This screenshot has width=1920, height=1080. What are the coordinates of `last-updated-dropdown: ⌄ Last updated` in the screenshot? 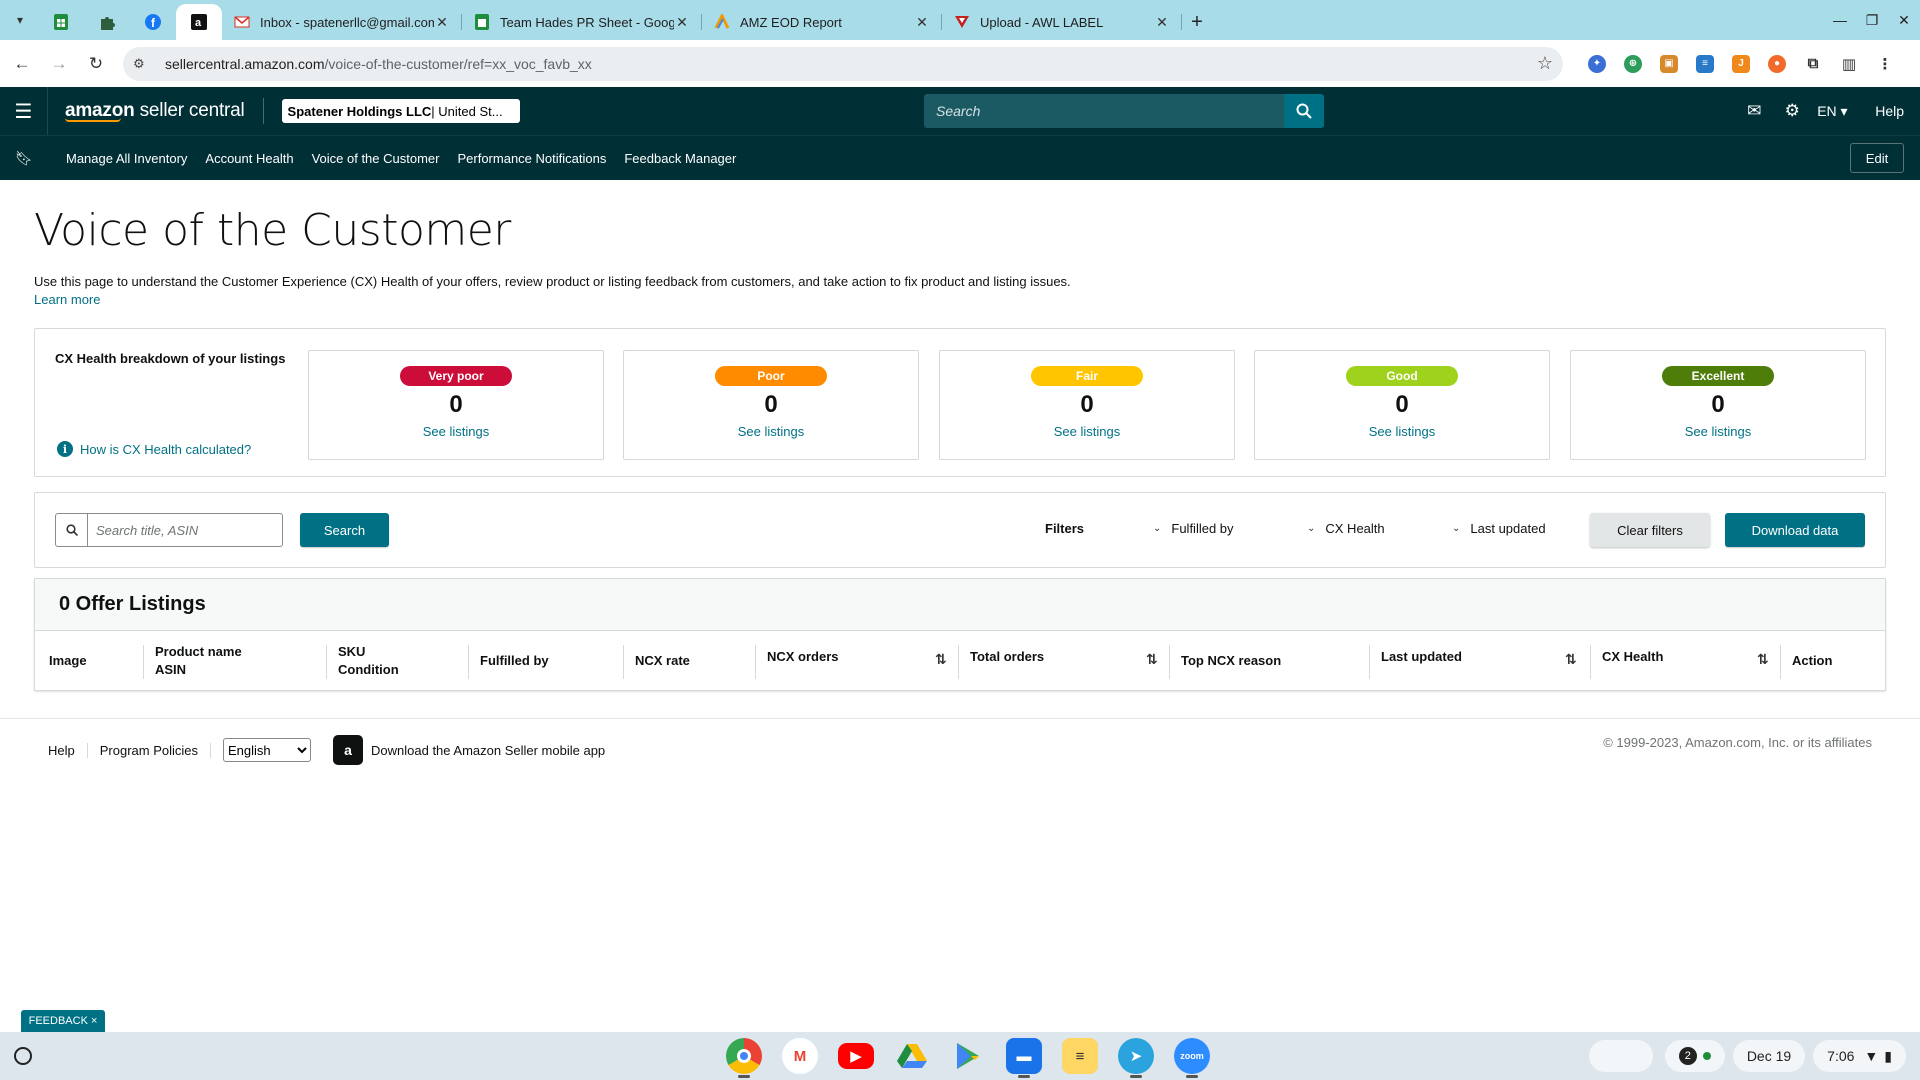 It's located at (1499, 528).